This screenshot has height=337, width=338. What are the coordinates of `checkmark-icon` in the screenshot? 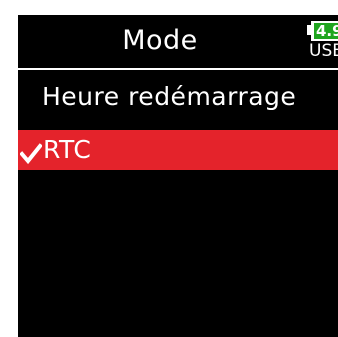 It's located at (31, 151).